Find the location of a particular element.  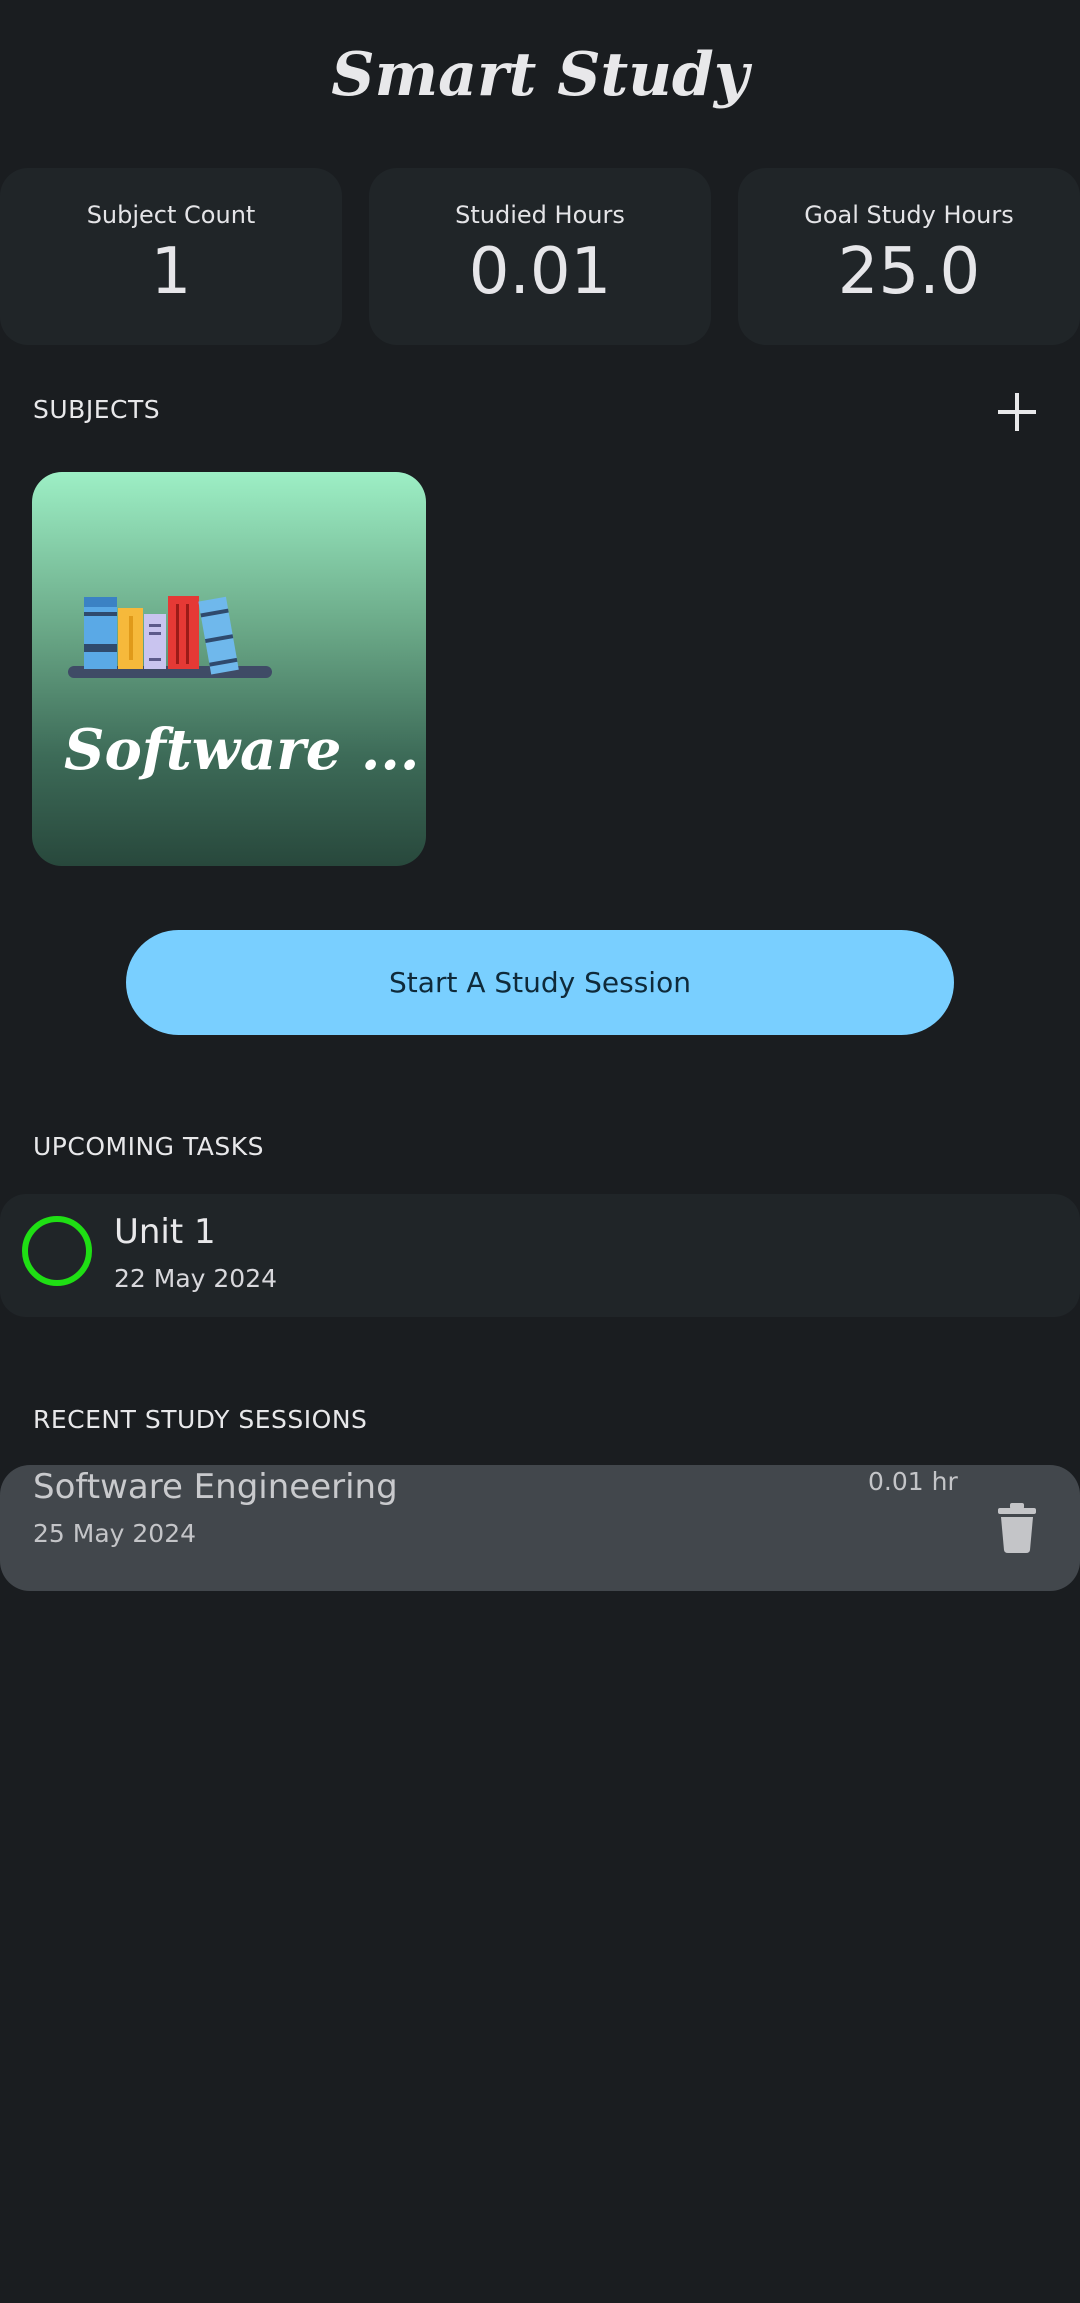

stat-value: 0.01 is located at coordinates (540, 272).